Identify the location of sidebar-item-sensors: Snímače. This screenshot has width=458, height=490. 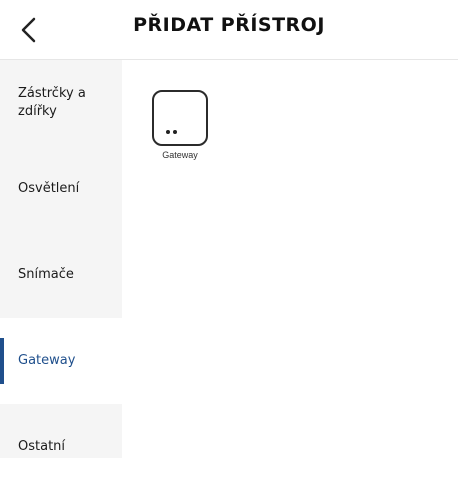
(61, 275).